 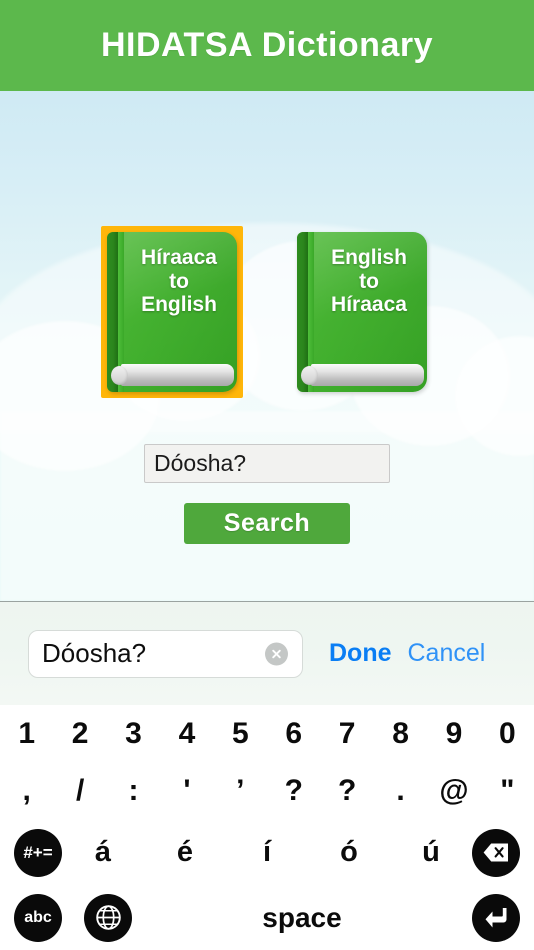 What do you see at coordinates (103, 852) in the screenshot?
I see `key-a-acute: á` at bounding box center [103, 852].